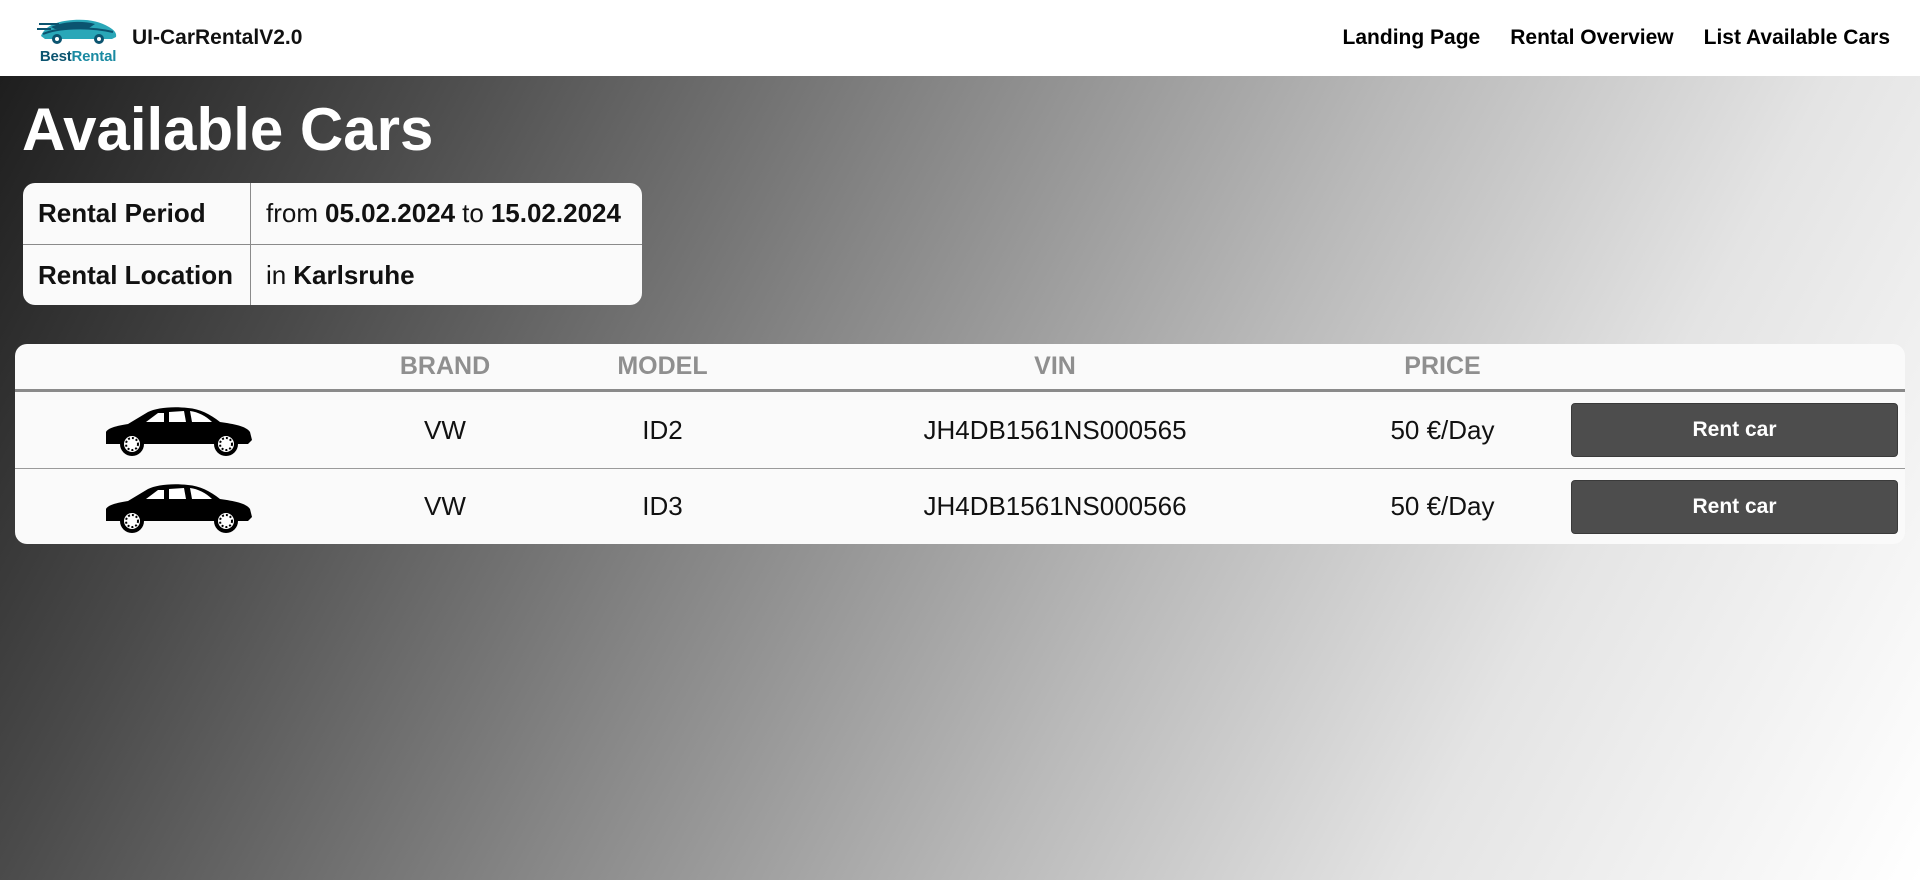  Describe the element at coordinates (354, 274) in the screenshot. I see `location-name: Karlsruhe` at that location.